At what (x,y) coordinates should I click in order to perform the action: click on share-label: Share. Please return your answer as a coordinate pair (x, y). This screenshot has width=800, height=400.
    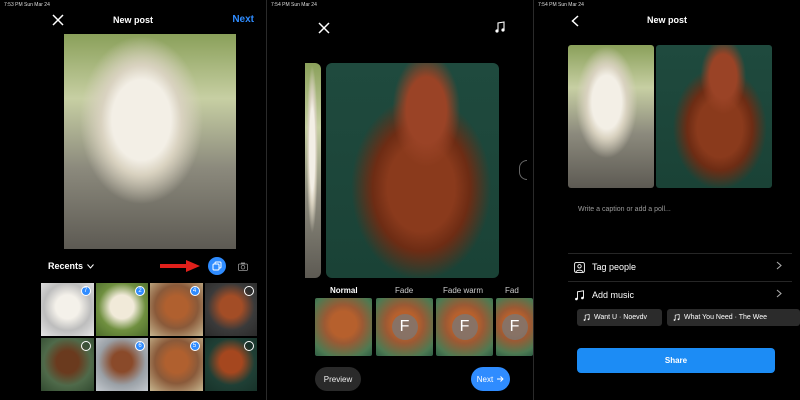
    Looking at the image, I should click on (676, 360).